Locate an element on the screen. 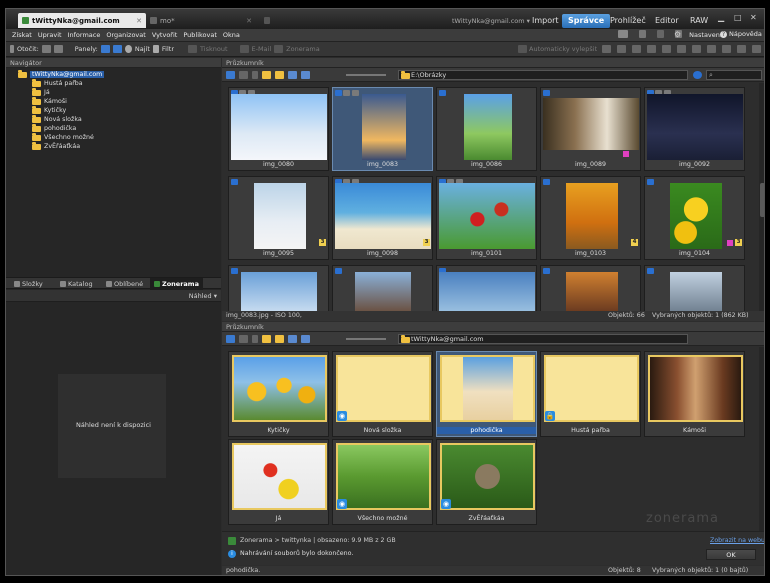 Image resolution: width=770 pixels, height=583 pixels. levels-icon is located at coordinates (636, 49).